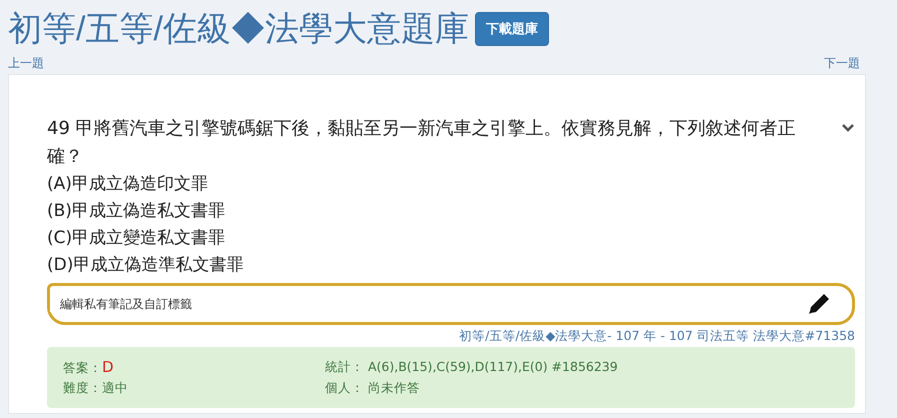 The width and height of the screenshot is (897, 418). Describe the element at coordinates (451, 211) in the screenshot. I see `answer-option: (B)甲成立偽造私文書罪` at that location.